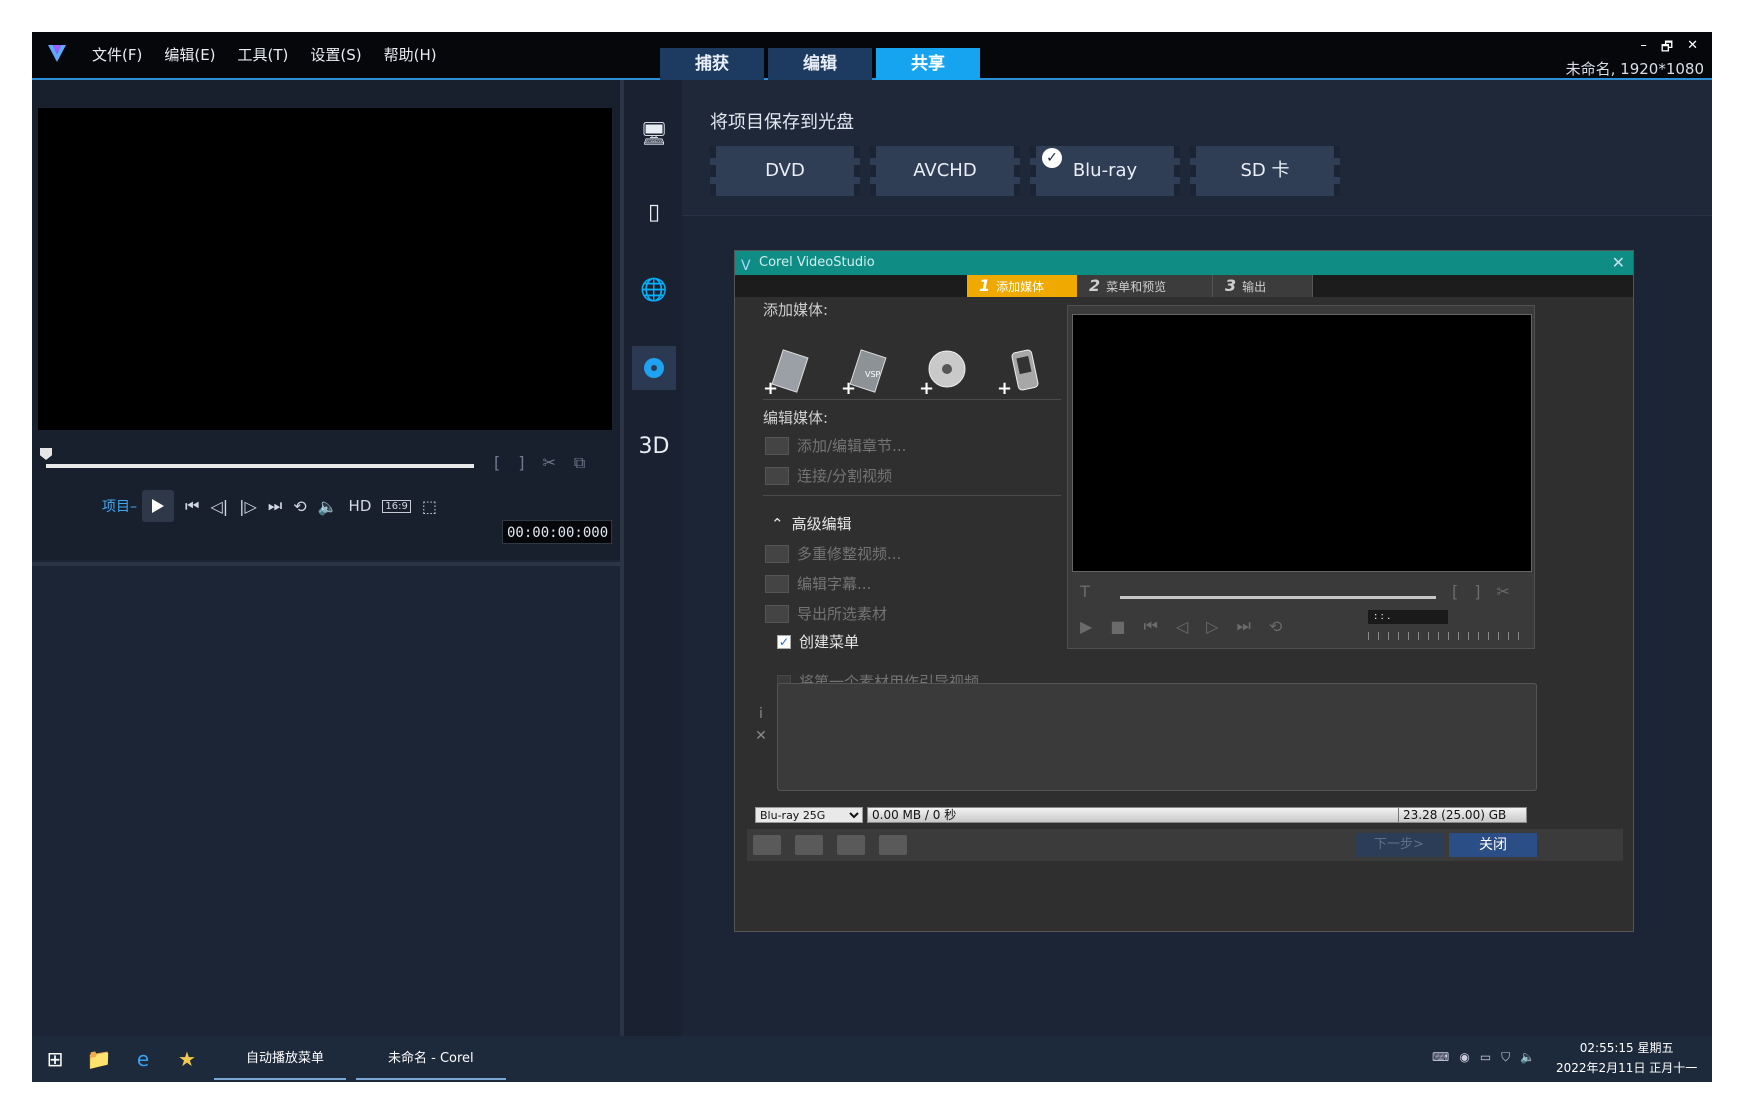 This screenshot has width=1744, height=1114. I want to click on next-frame-icon: ▷, so click(1212, 626).